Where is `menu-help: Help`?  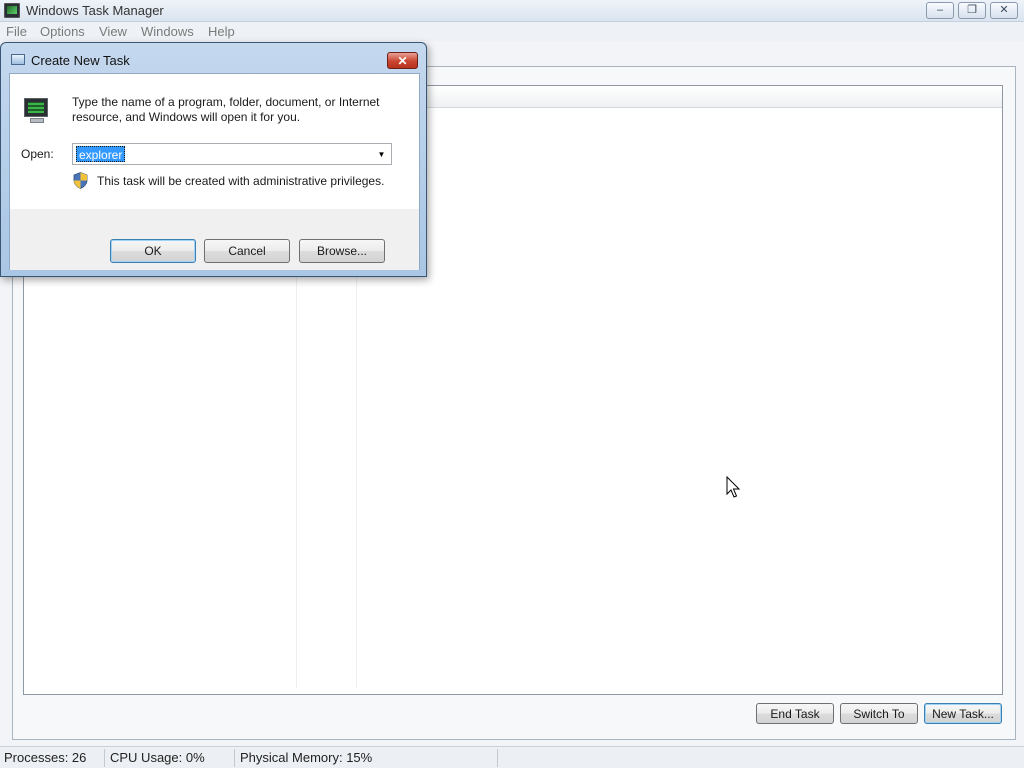
menu-help: Help is located at coordinates (221, 31).